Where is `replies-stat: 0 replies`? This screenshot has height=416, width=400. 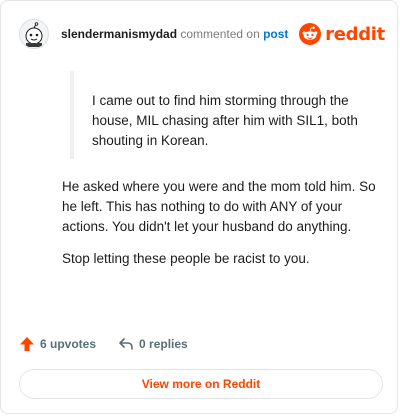 replies-stat: 0 replies is located at coordinates (153, 344).